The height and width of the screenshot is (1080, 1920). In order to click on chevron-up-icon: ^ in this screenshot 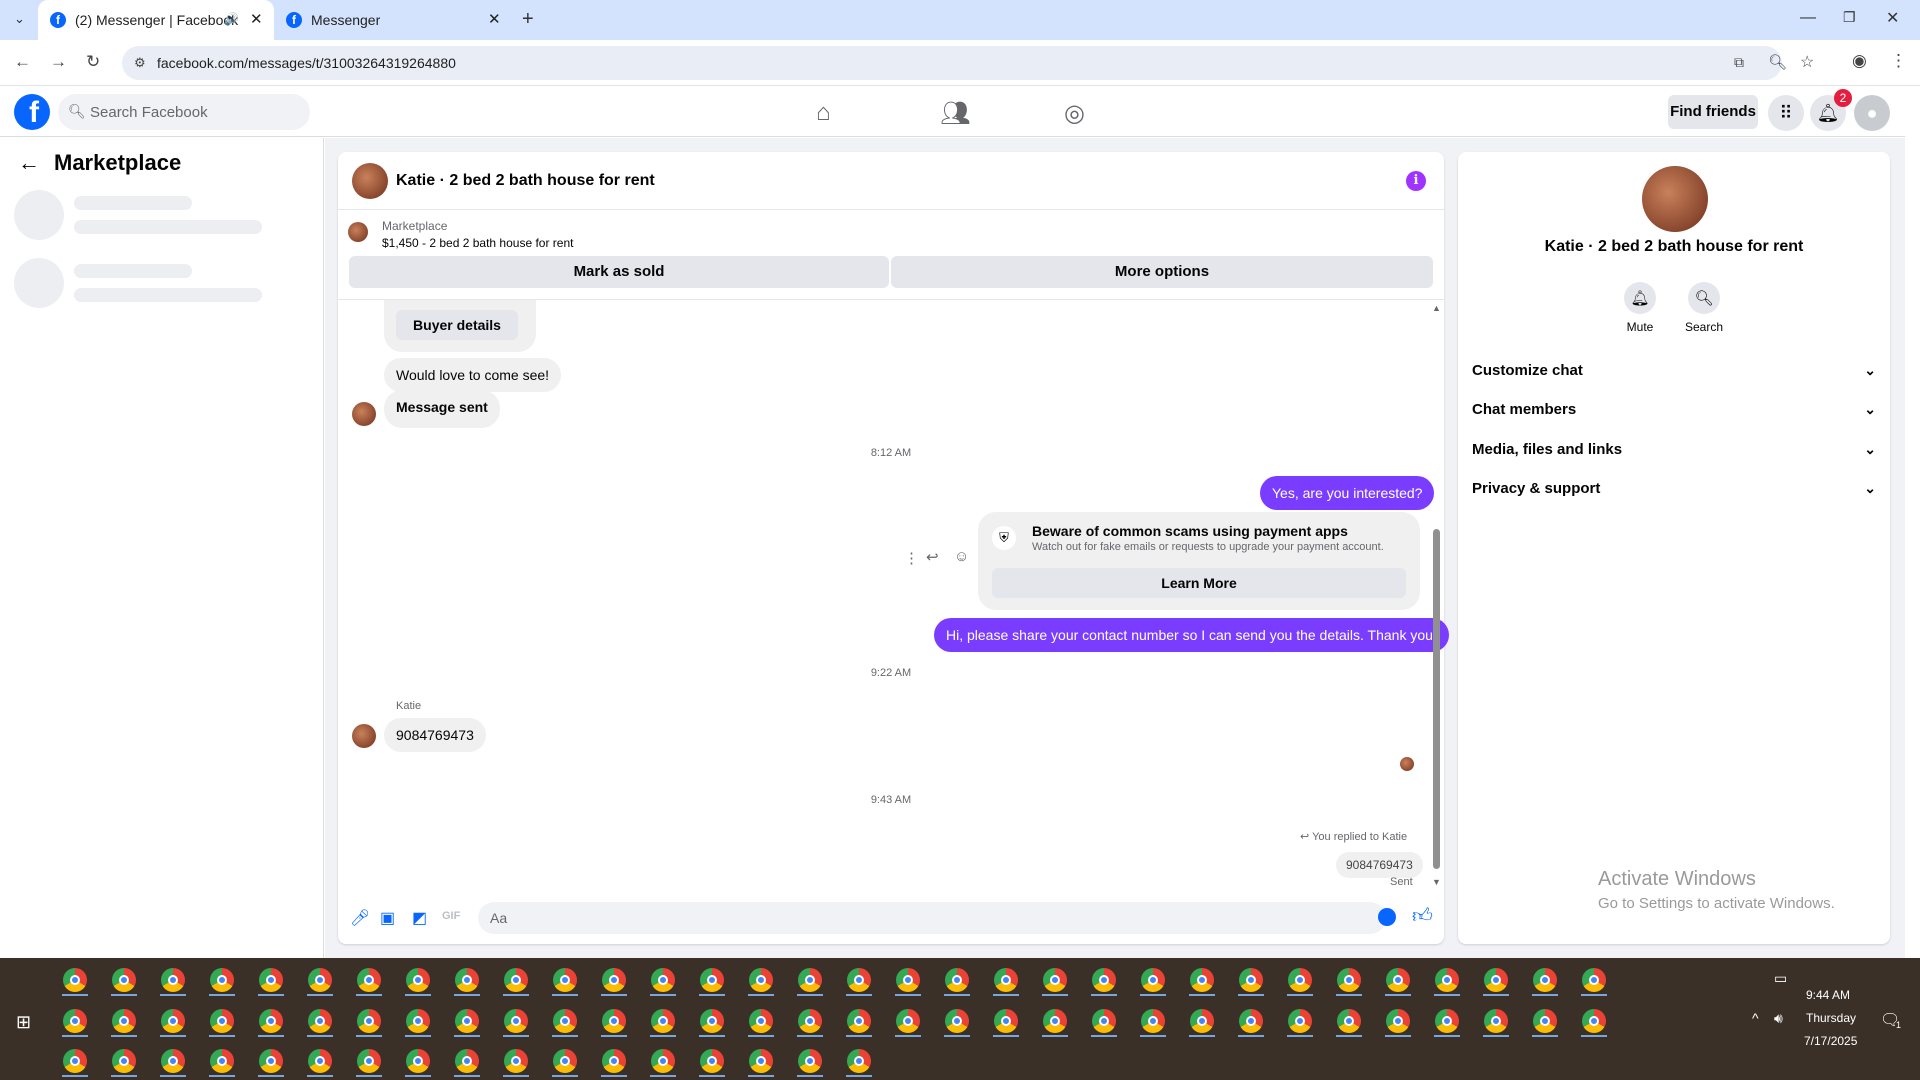, I will do `click(1755, 1018)`.